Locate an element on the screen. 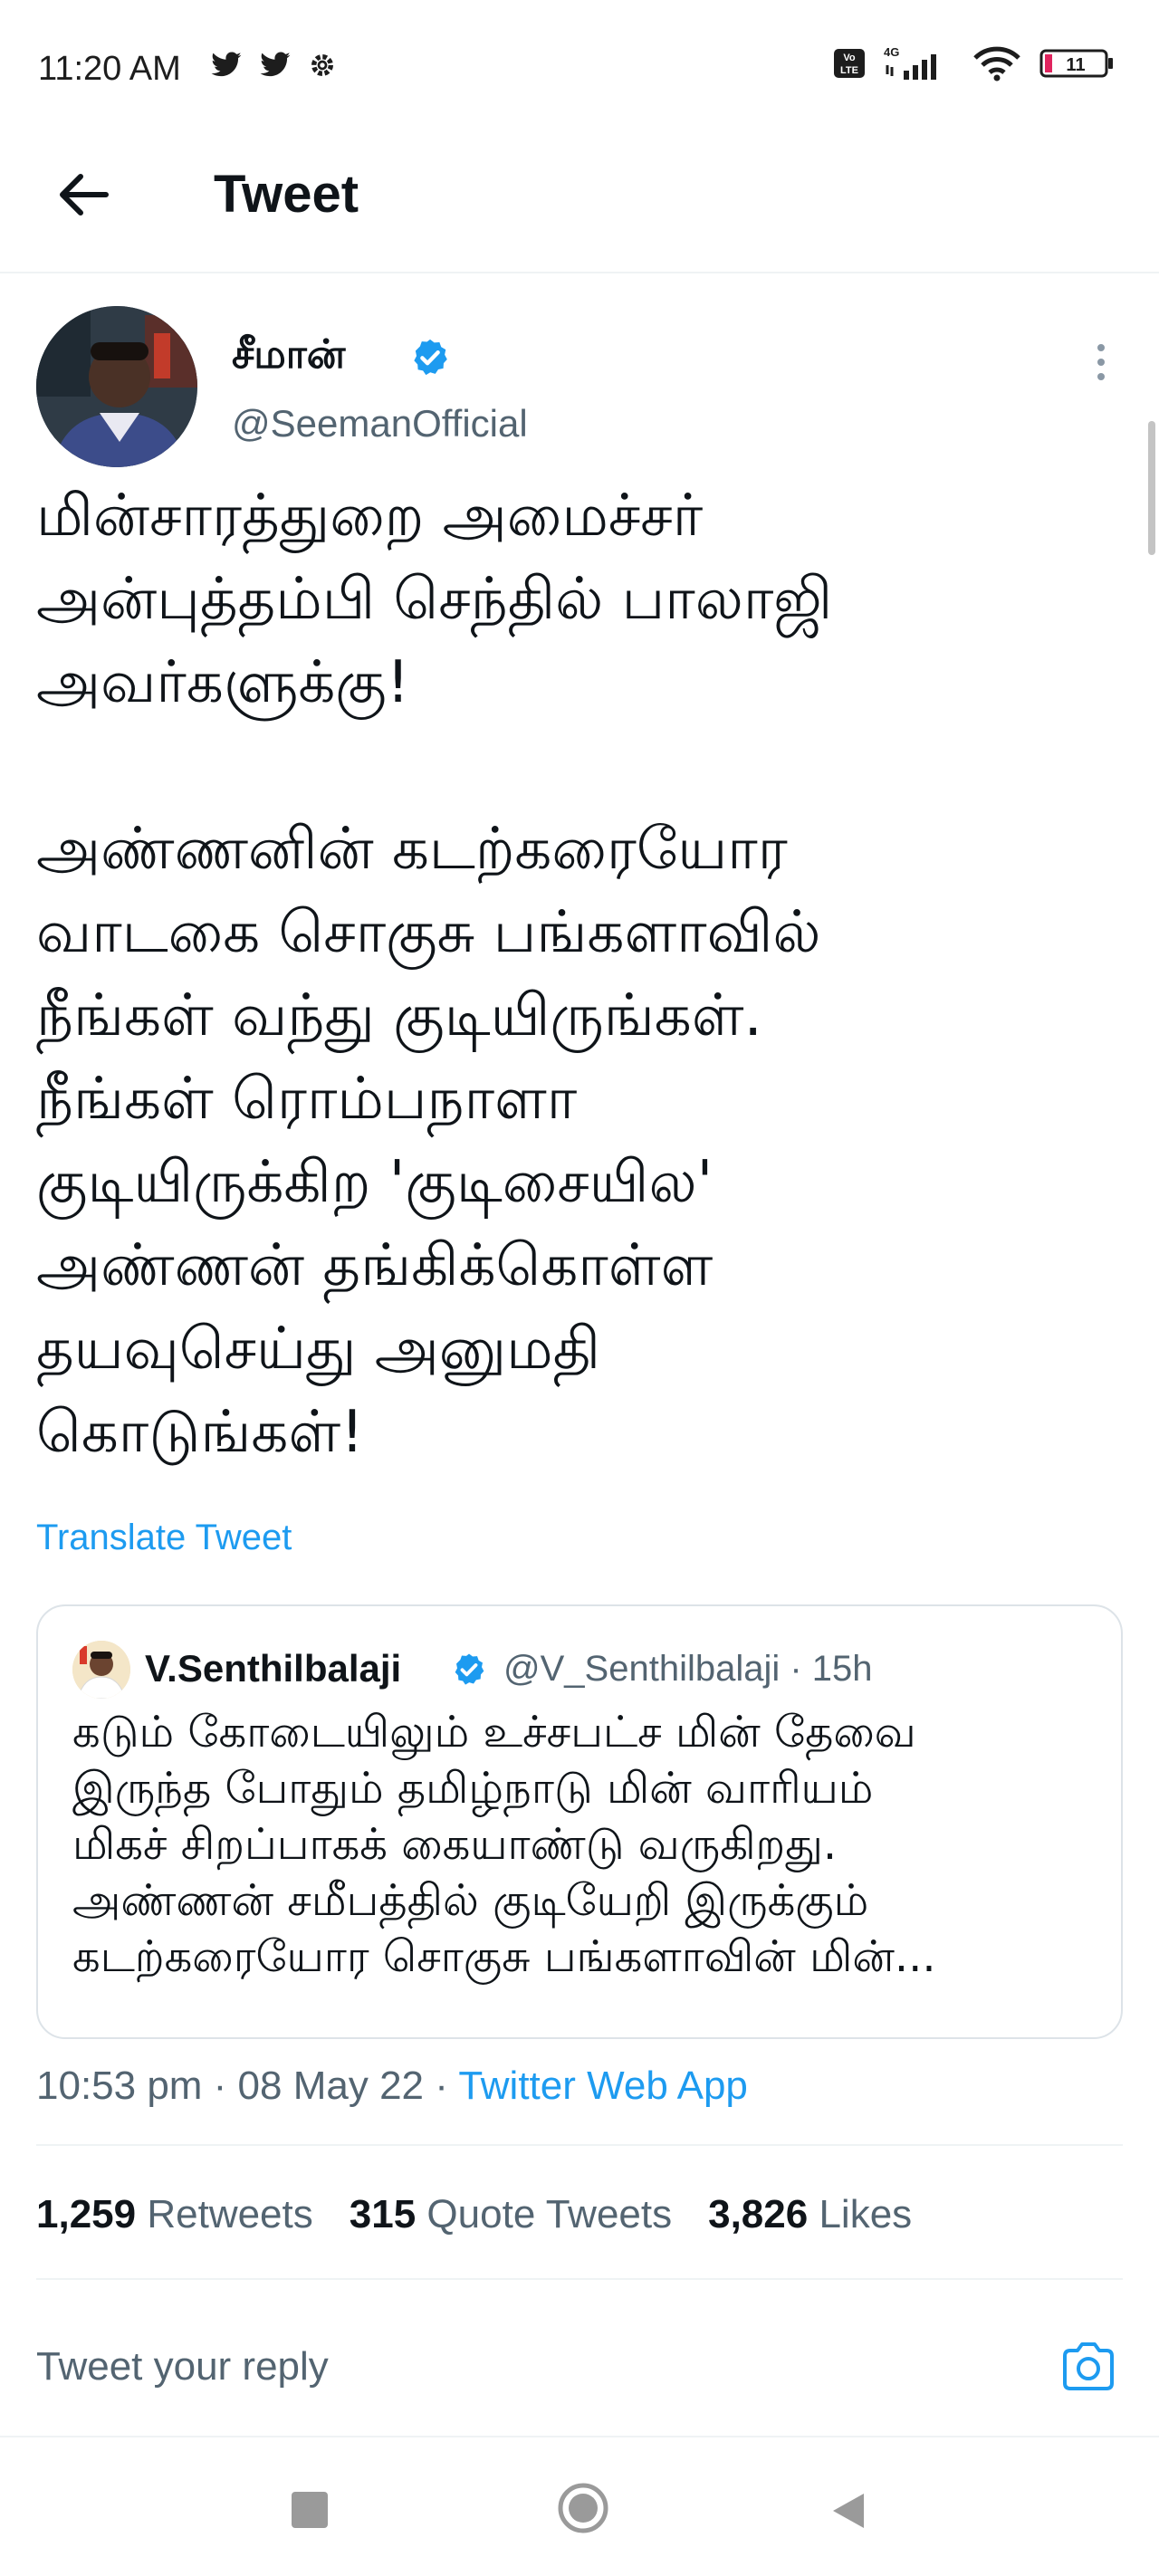 The image size is (1159, 2576). home-button is located at coordinates (583, 2508).